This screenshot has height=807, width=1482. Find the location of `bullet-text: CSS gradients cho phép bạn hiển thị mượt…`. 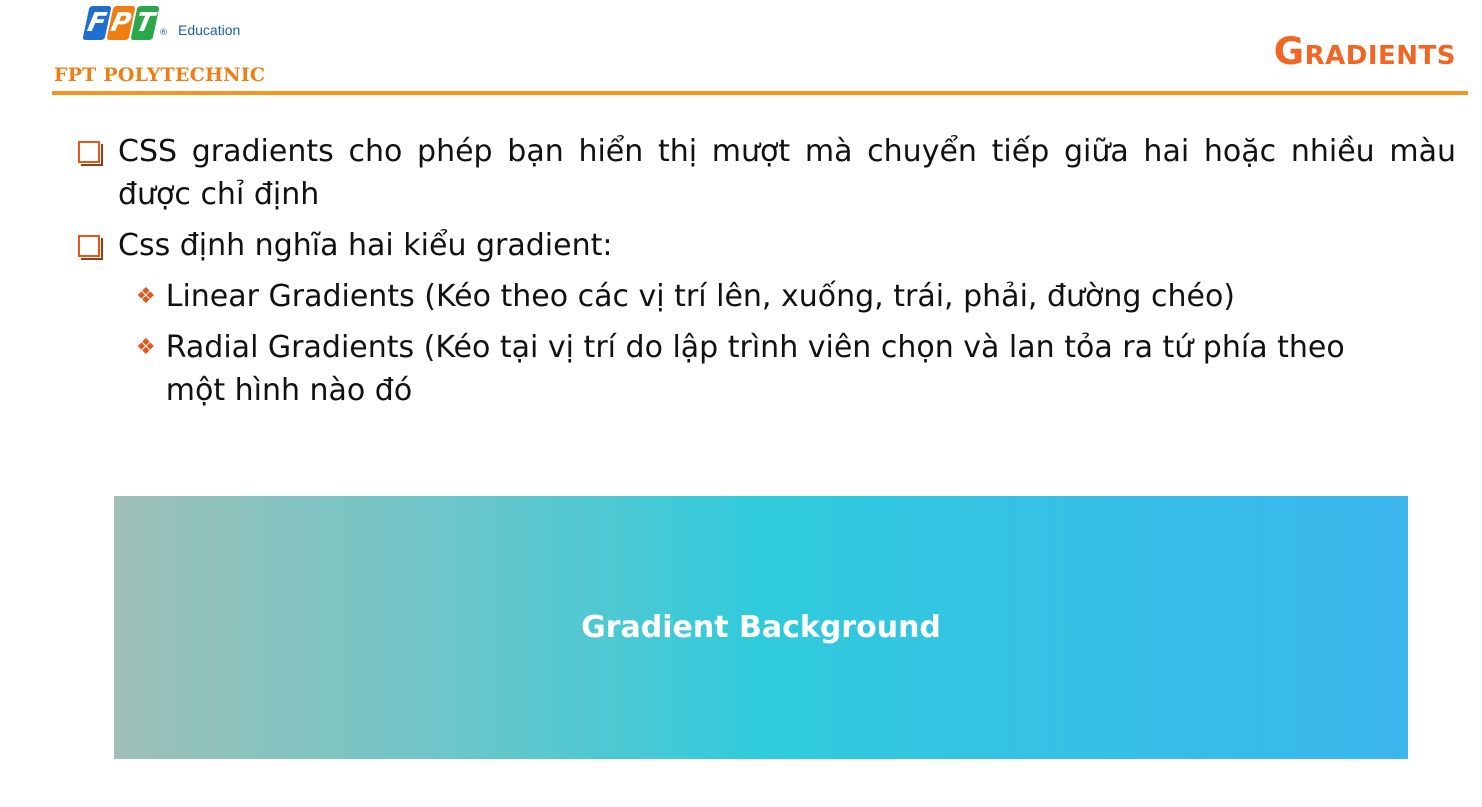

bullet-text: CSS gradients cho phép bạn hiển thị mượt… is located at coordinates (787, 173).